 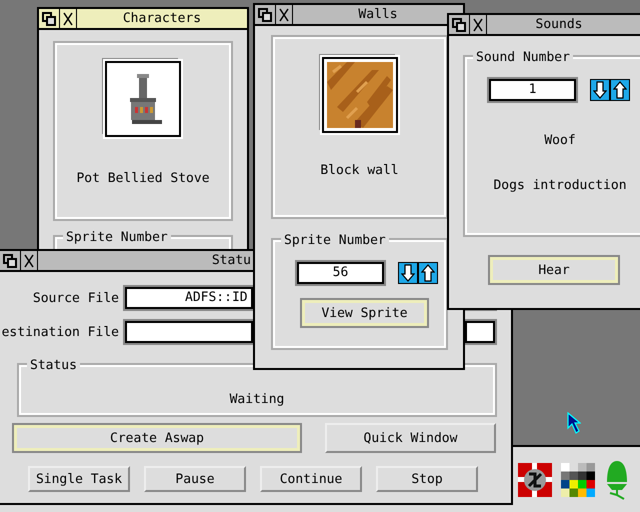 What do you see at coordinates (162, 19) in the screenshot?
I see `window-title: Characters` at bounding box center [162, 19].